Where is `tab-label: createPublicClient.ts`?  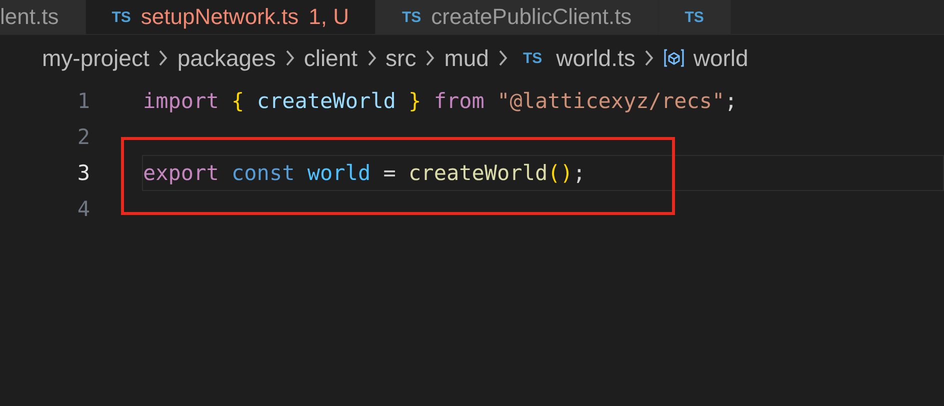
tab-label: createPublicClient.ts is located at coordinates (531, 17).